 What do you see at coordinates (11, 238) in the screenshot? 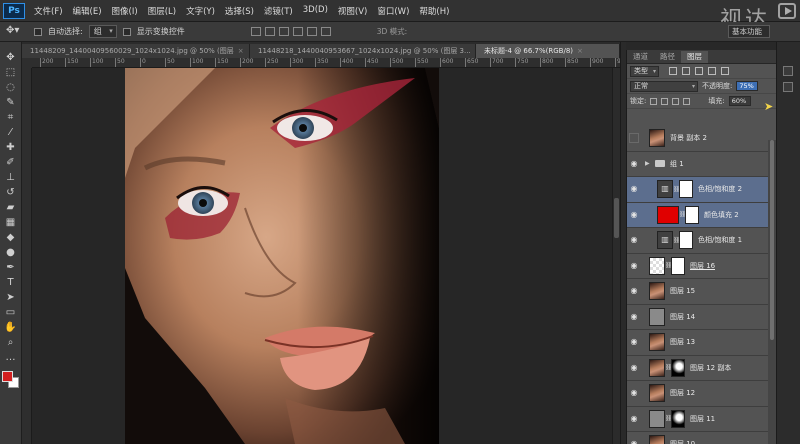
I see `blur-tool-icon: ◆` at bounding box center [11, 238].